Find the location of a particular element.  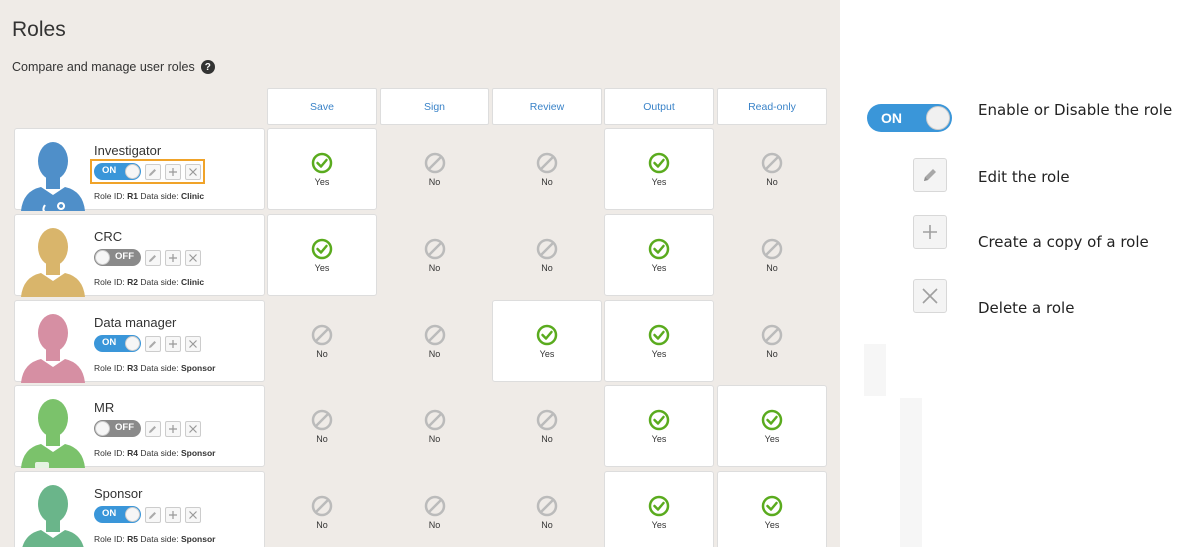

permission-cell-review: Yes is located at coordinates (547, 341).